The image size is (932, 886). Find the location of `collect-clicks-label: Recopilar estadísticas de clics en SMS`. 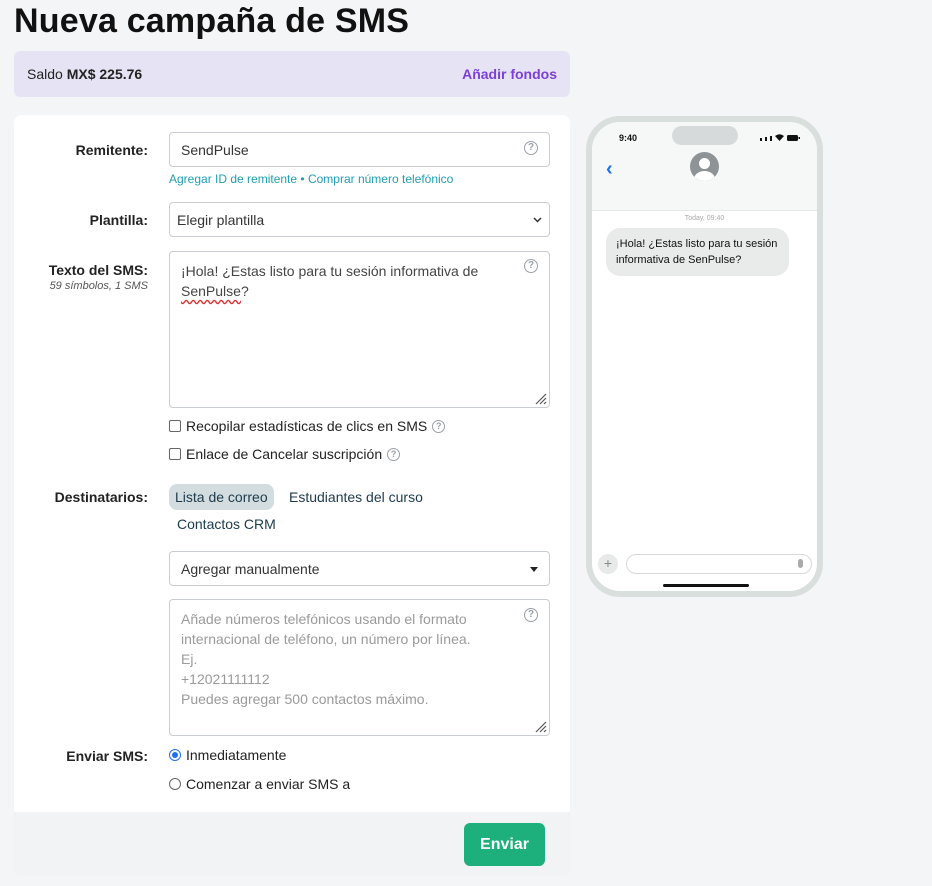

collect-clicks-label: Recopilar estadísticas de clics en SMS is located at coordinates (307, 426).